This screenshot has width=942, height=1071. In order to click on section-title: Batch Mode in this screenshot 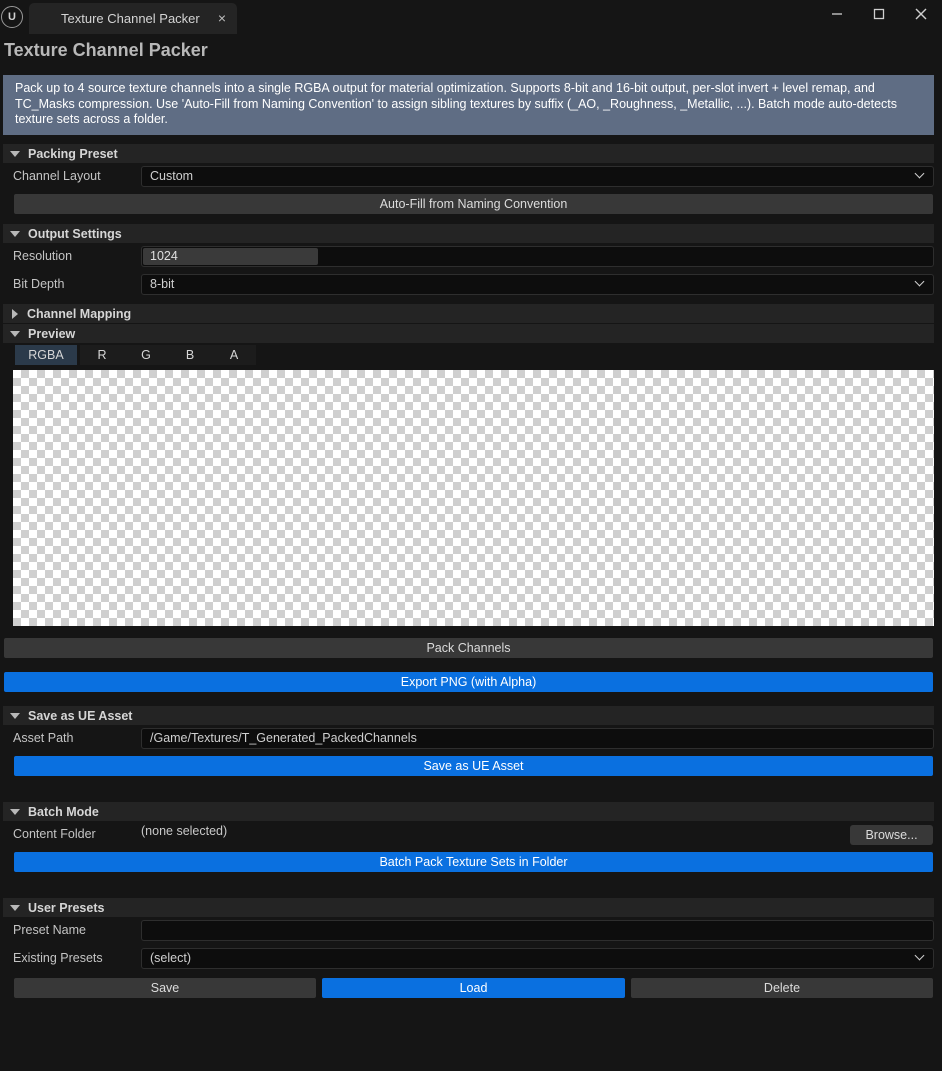, I will do `click(63, 811)`.